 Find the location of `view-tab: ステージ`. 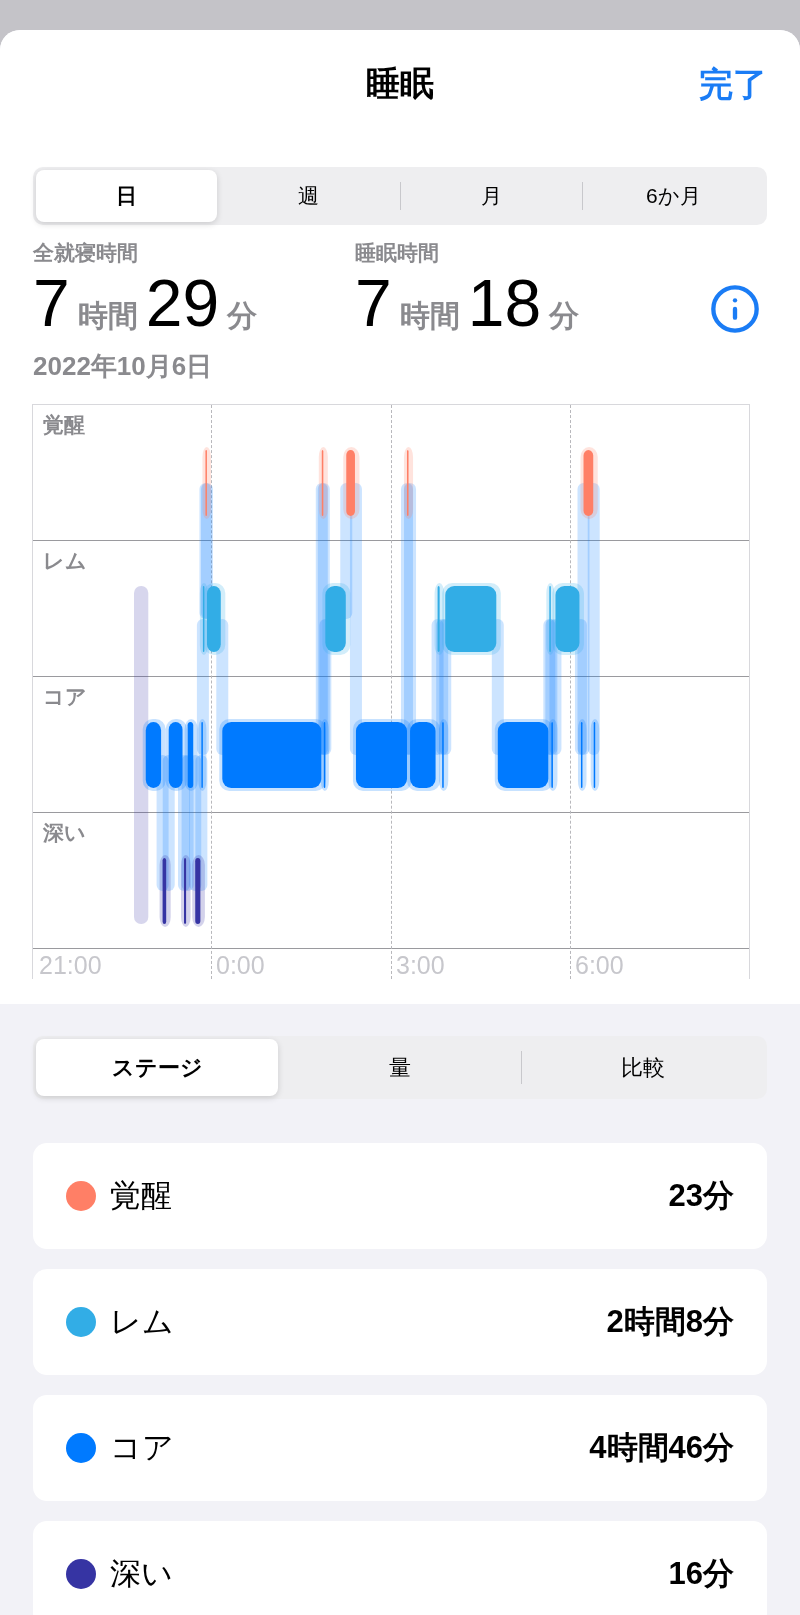

view-tab: ステージ is located at coordinates (157, 1067).